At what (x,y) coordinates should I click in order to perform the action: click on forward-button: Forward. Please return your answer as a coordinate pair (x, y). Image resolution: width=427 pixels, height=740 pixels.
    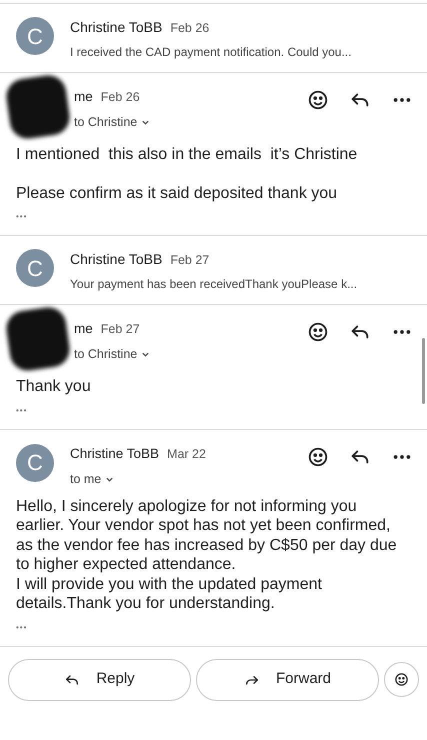
    Looking at the image, I should click on (287, 679).